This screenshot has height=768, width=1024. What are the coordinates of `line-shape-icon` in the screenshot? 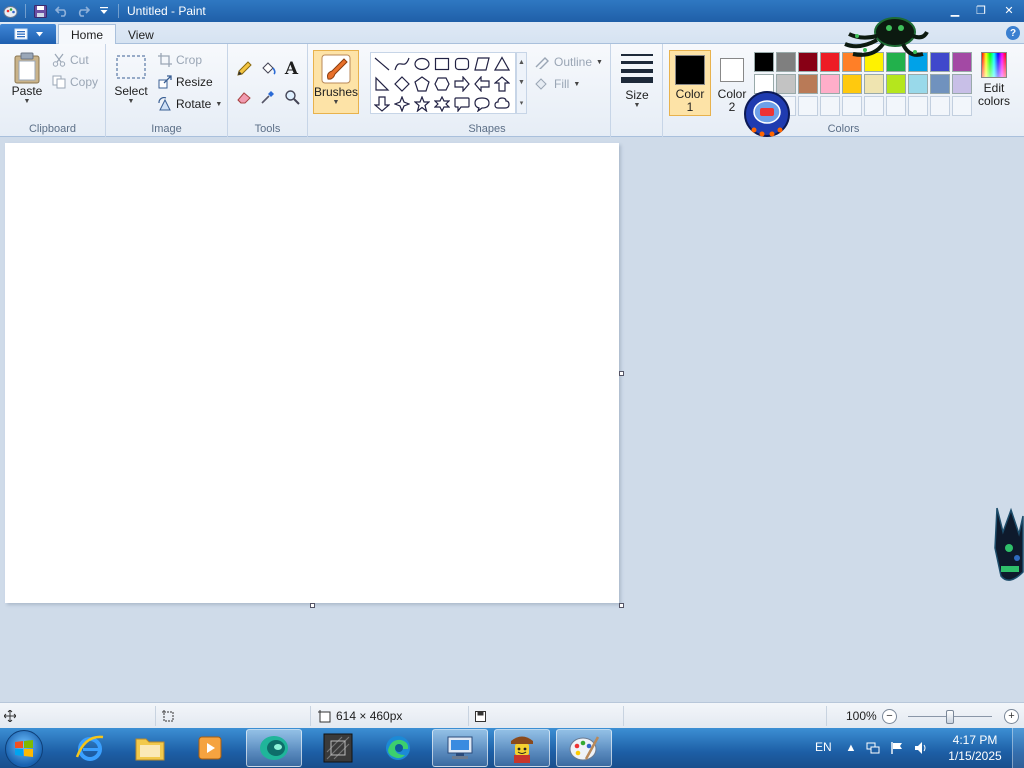 It's located at (382, 64).